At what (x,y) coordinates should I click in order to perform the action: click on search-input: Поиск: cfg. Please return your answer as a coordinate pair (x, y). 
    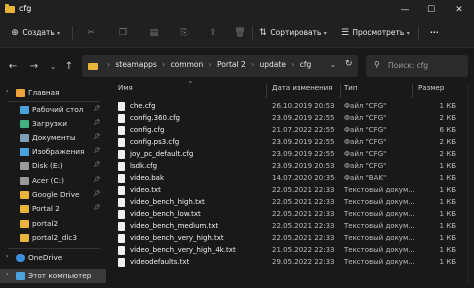
    Looking at the image, I should click on (408, 65).